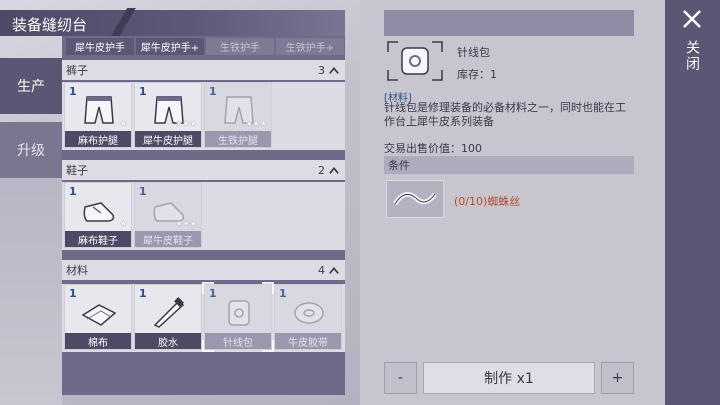 The height and width of the screenshot is (405, 720). What do you see at coordinates (505, 114) in the screenshot?
I see `item-description: 针线包是修理装备的必备材料之一，同时也能在工作台上犀牛皮系列装备` at bounding box center [505, 114].